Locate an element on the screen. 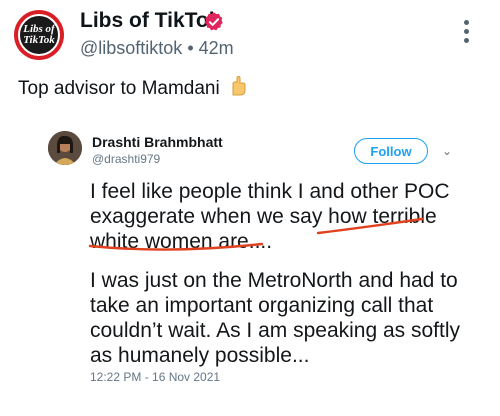  post-text: Top advisor to Mamdani is located at coordinates (133, 89).